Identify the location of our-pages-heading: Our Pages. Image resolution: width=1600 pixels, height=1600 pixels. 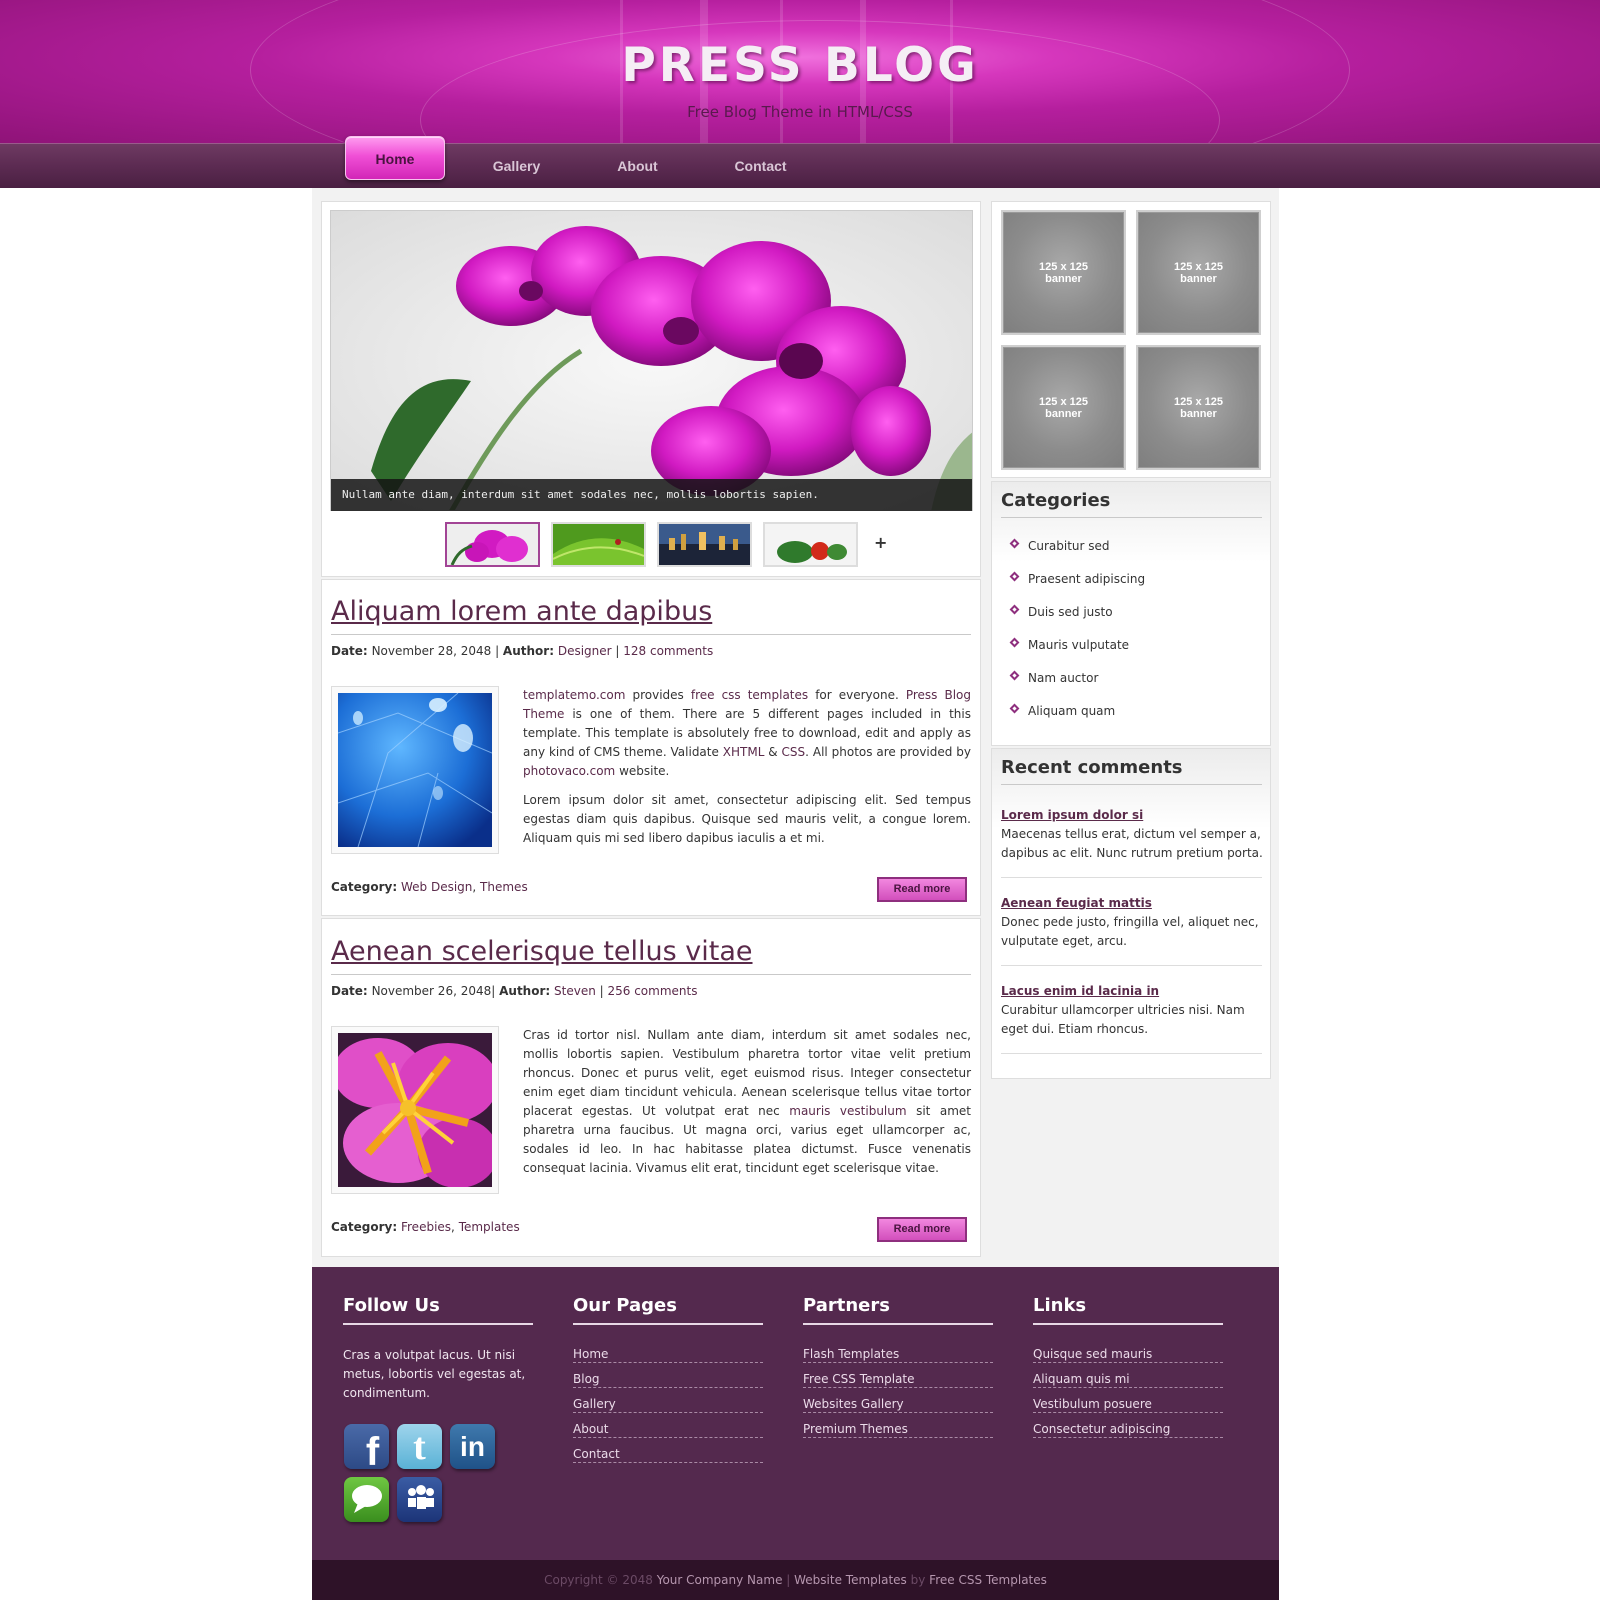
(625, 1305).